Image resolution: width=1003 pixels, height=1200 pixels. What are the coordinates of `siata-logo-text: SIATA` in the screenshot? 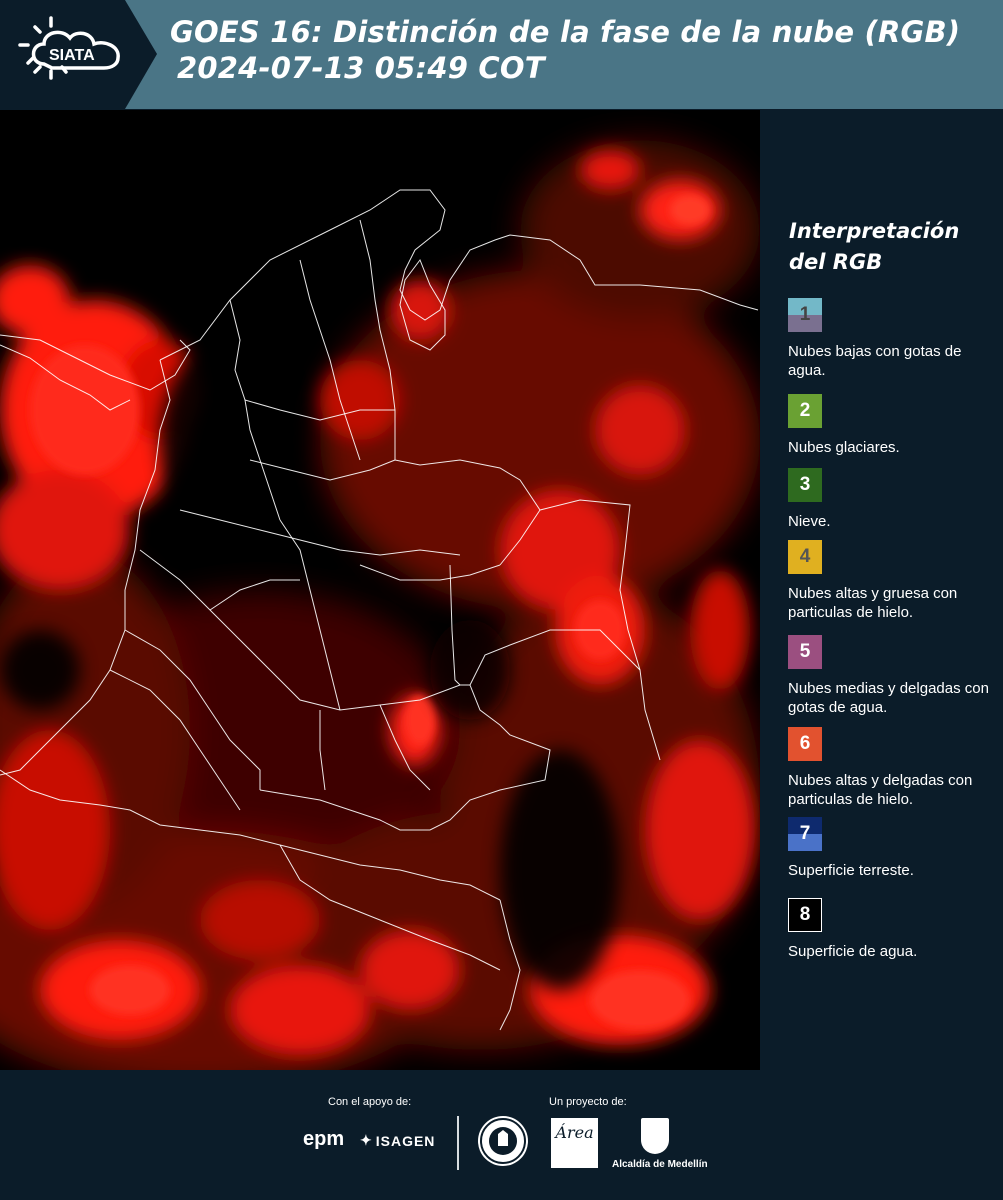 It's located at (72, 55).